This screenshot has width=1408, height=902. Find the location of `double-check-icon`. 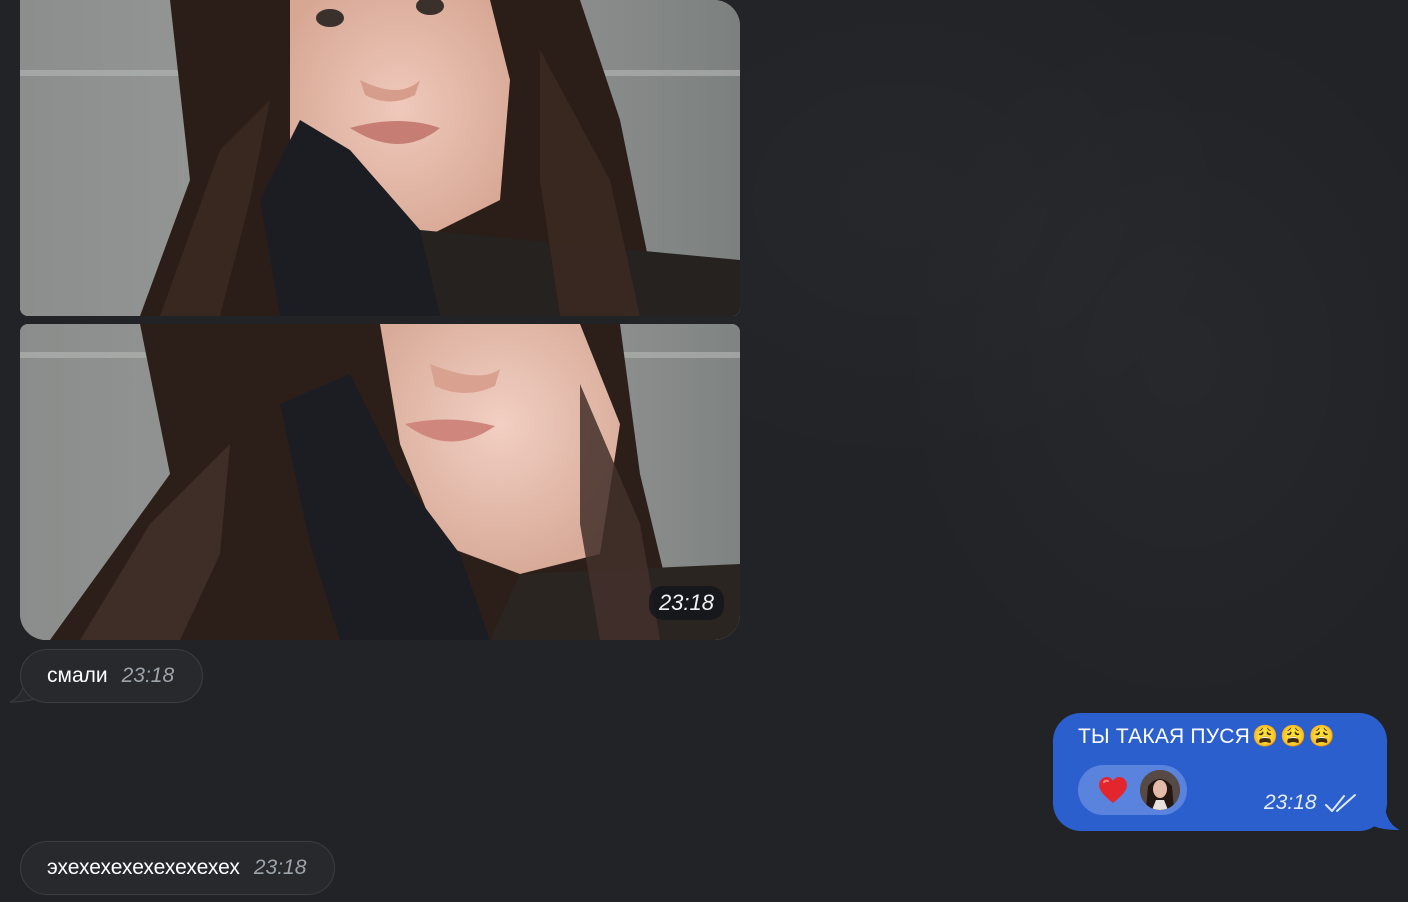

double-check-icon is located at coordinates (1340, 803).